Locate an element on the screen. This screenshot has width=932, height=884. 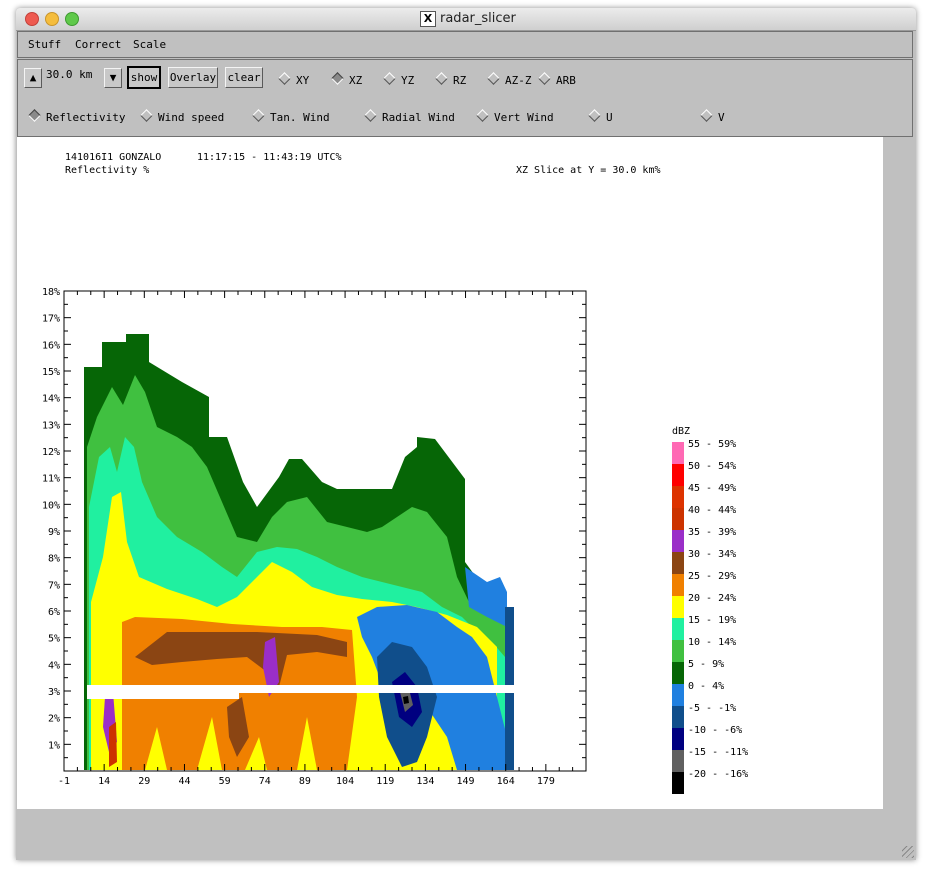
legend-title: dBZ is located at coordinates (681, 431).